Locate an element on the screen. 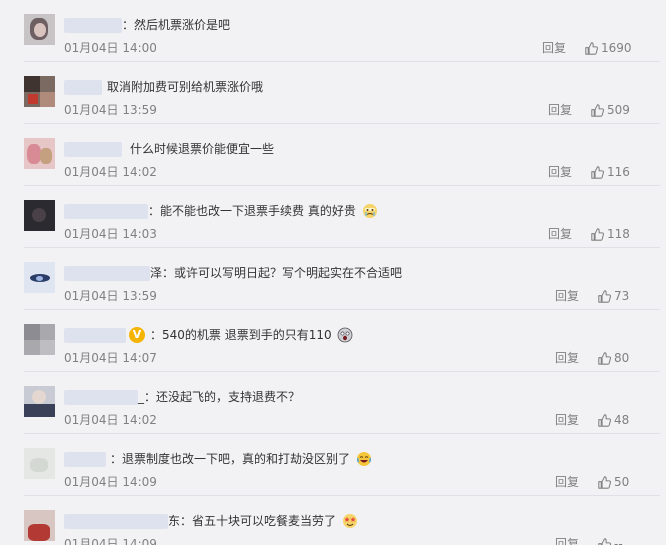 Image resolution: width=666 pixels, height=545 pixels. comment-text: ：退票制度也改一下吧，真的和打劫没区别了 is located at coordinates (241, 459).